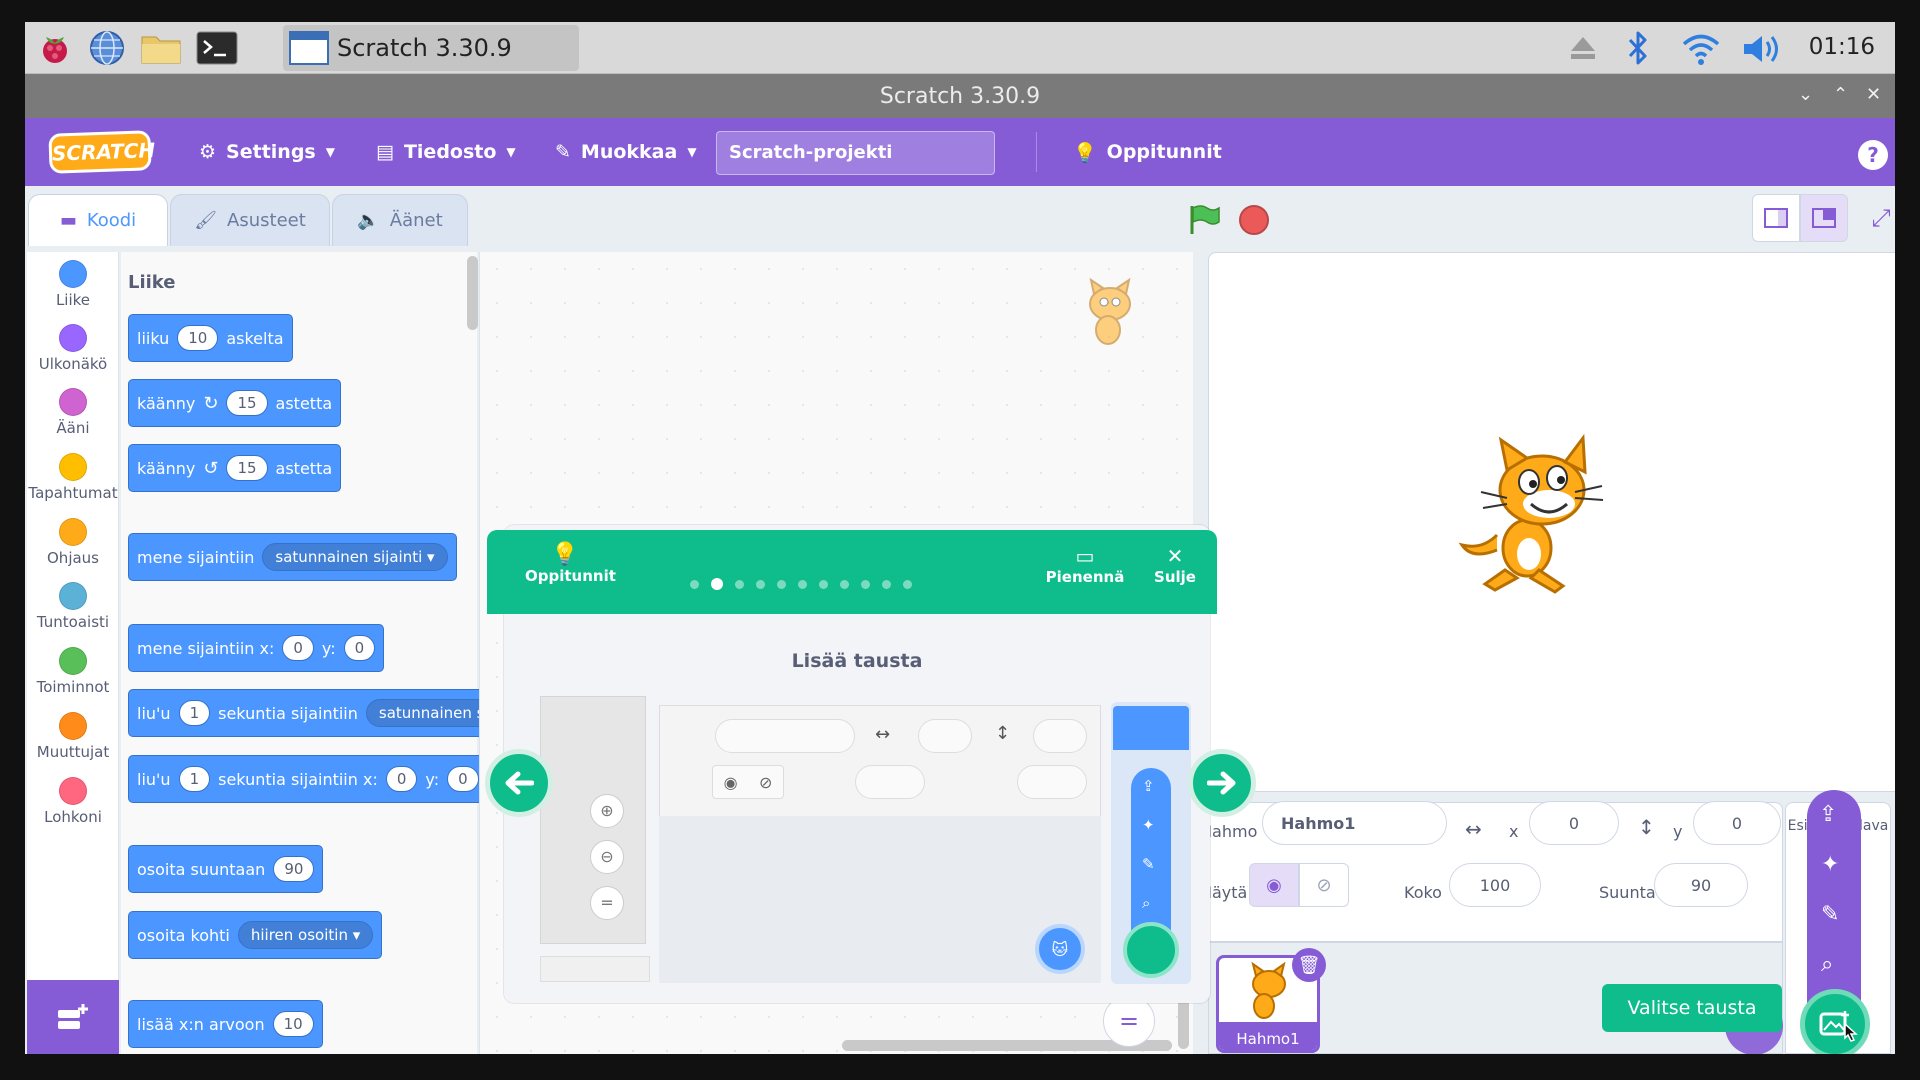  Describe the element at coordinates (101, 152) in the screenshot. I see `scratch-logo: SCRATCH` at that location.